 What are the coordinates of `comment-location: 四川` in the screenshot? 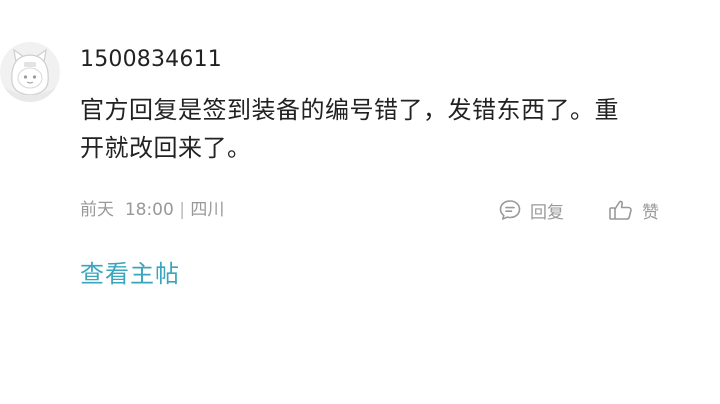 It's located at (207, 210).